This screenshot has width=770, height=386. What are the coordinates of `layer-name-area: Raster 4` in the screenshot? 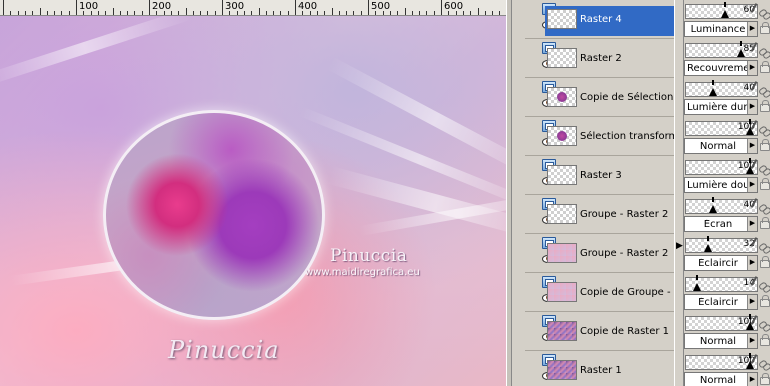 It's located at (609, 21).